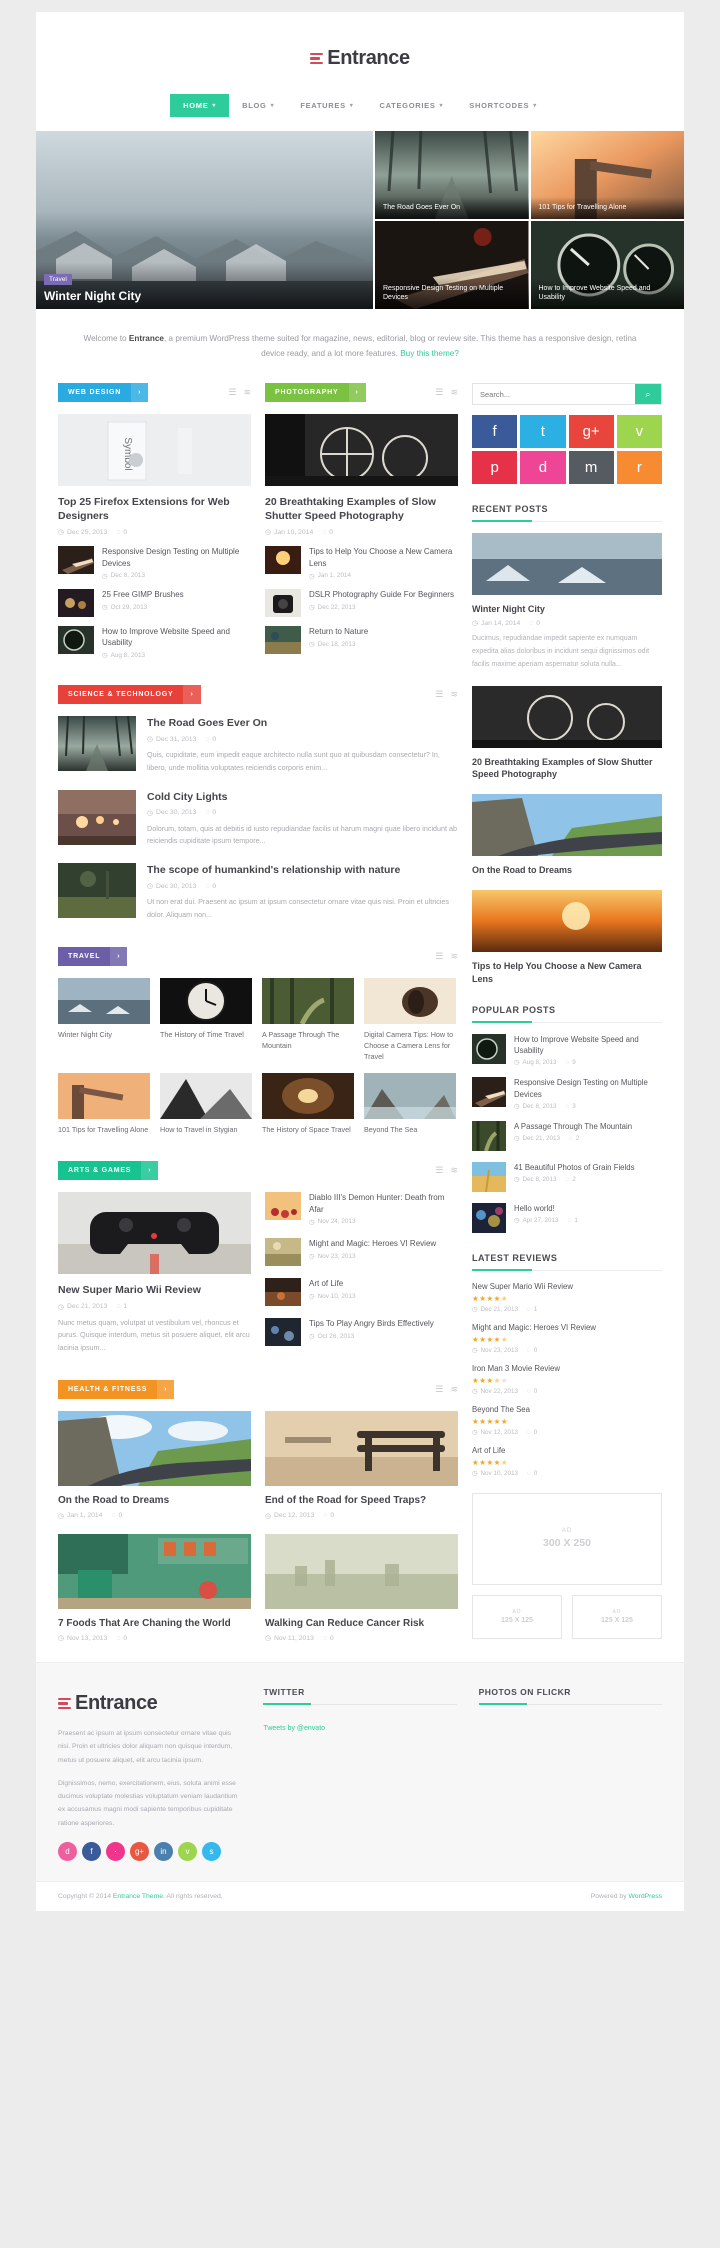 The image size is (720, 2248). I want to click on slider-main-item: Travel Winter Night City, so click(204, 219).